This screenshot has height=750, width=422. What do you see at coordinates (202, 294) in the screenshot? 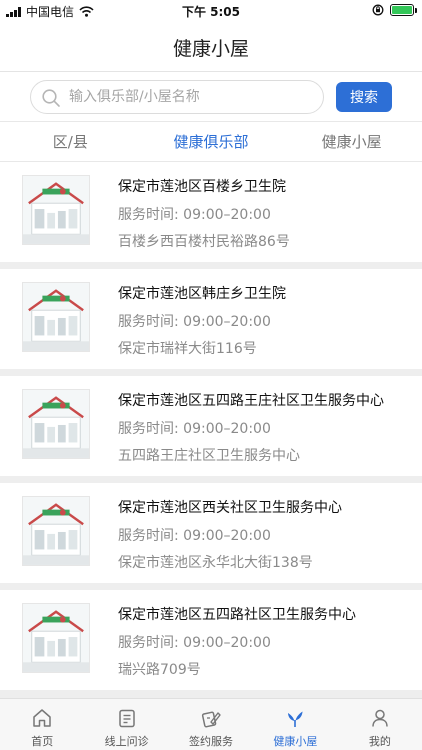
I see `clinic-name: 保定市莲池区韩庄乡卫生院` at bounding box center [202, 294].